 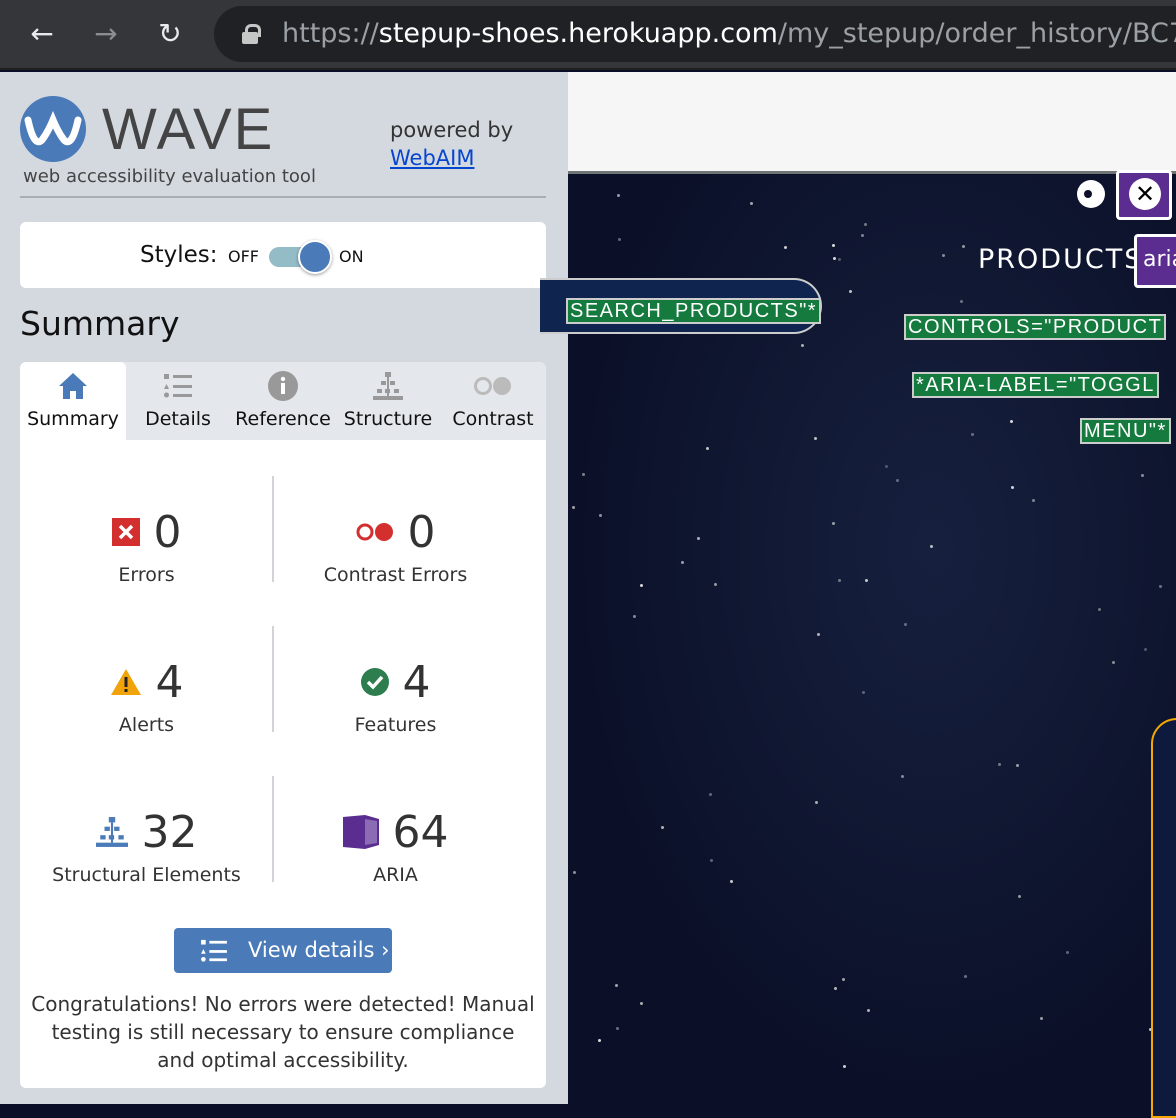 I want to click on wave-title: WAVE, so click(x=188, y=129).